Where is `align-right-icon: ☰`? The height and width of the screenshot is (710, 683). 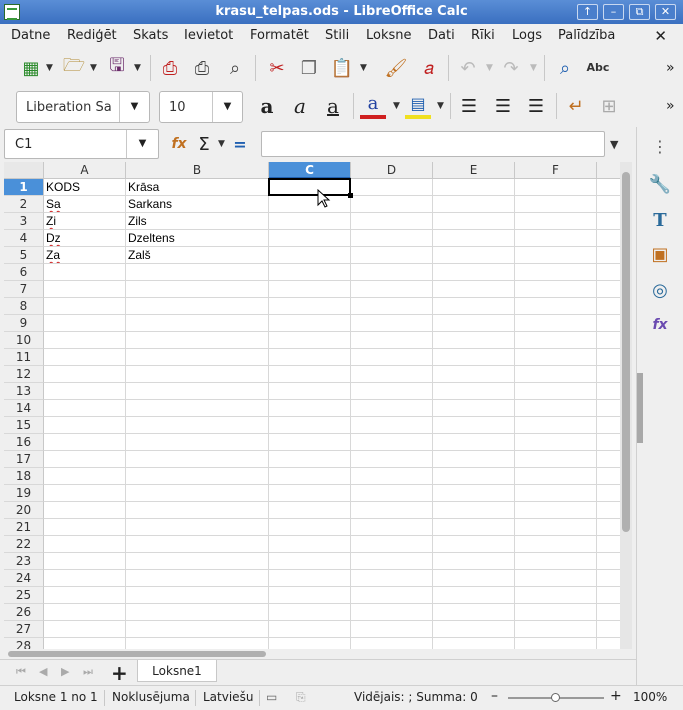 align-right-icon: ☰ is located at coordinates (536, 106).